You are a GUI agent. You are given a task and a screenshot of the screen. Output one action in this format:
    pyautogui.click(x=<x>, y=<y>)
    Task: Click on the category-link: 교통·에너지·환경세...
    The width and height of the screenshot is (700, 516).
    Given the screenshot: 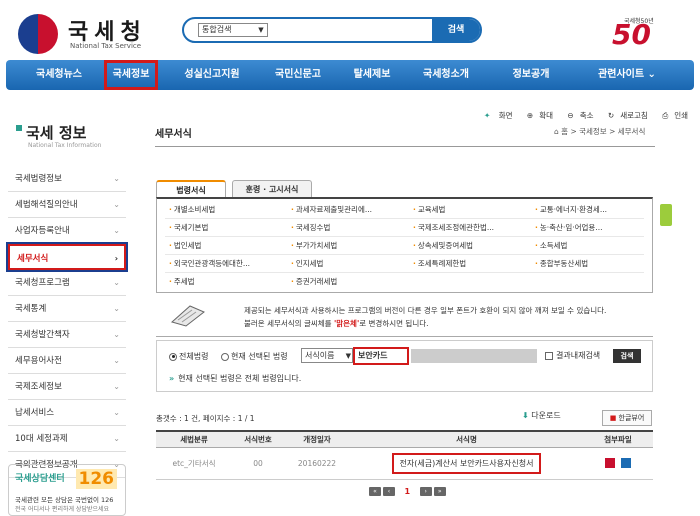 What is the action you would take?
    pyautogui.click(x=571, y=210)
    